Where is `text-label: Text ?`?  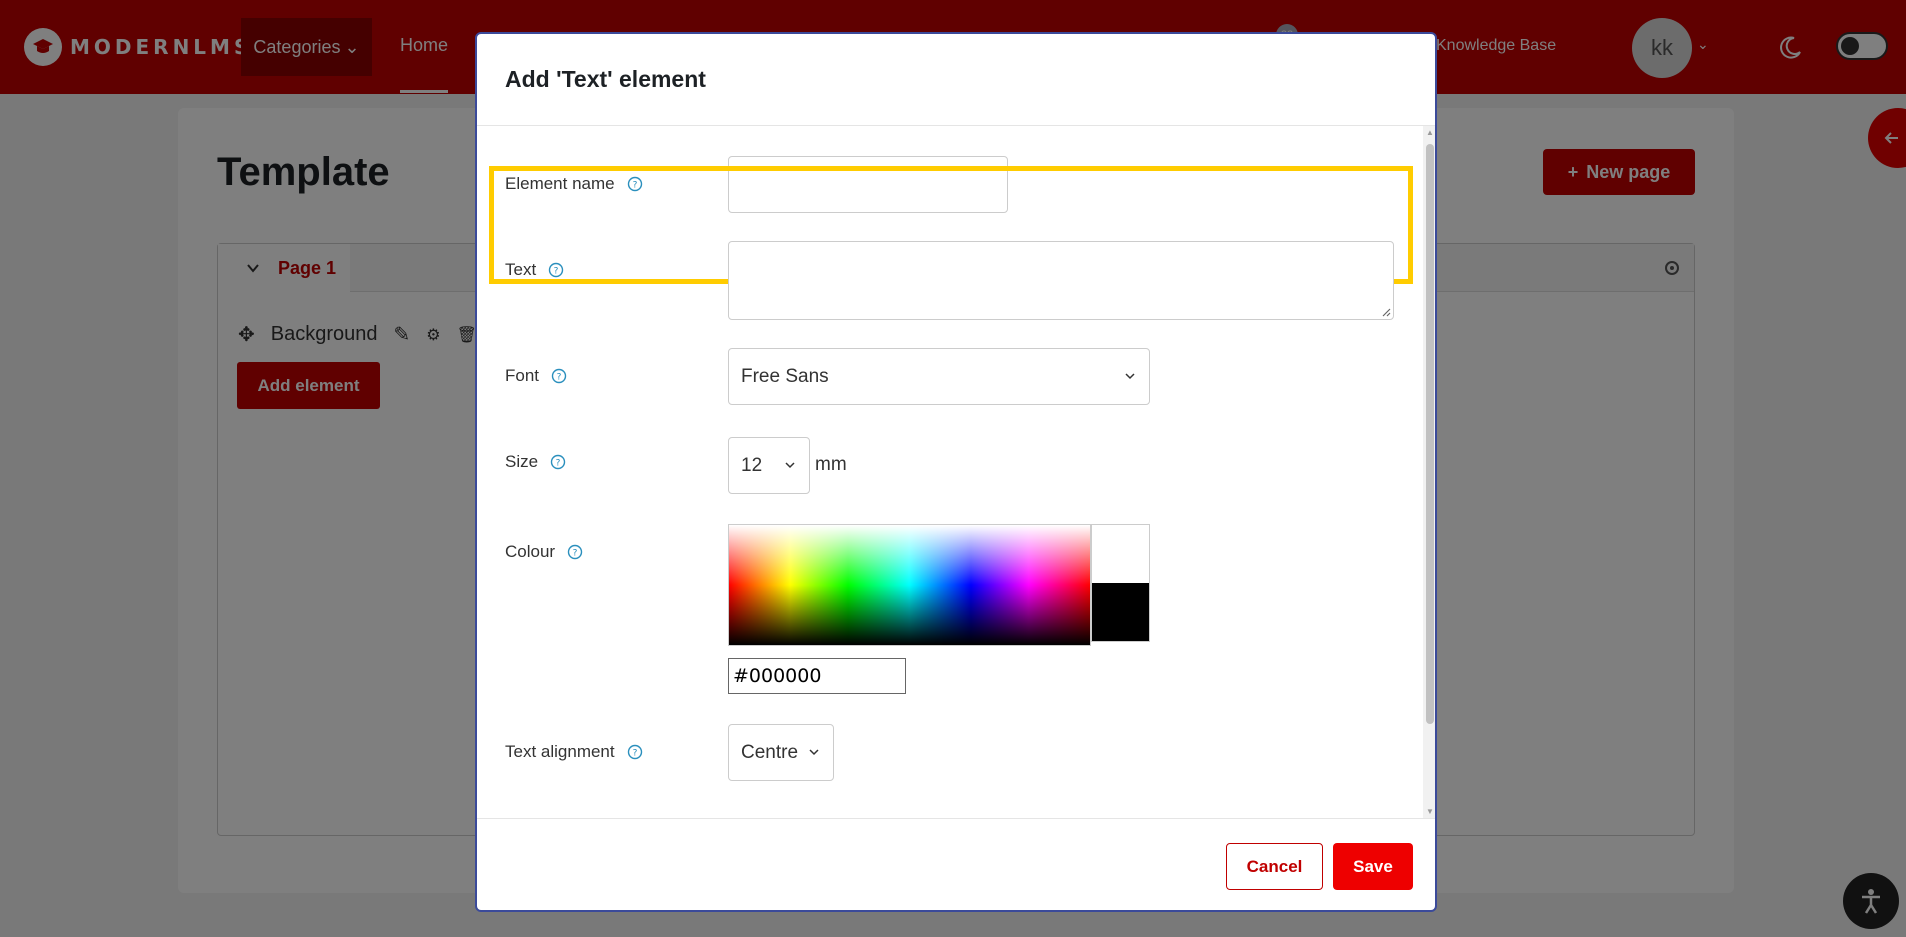
text-label: Text ? is located at coordinates (534, 270).